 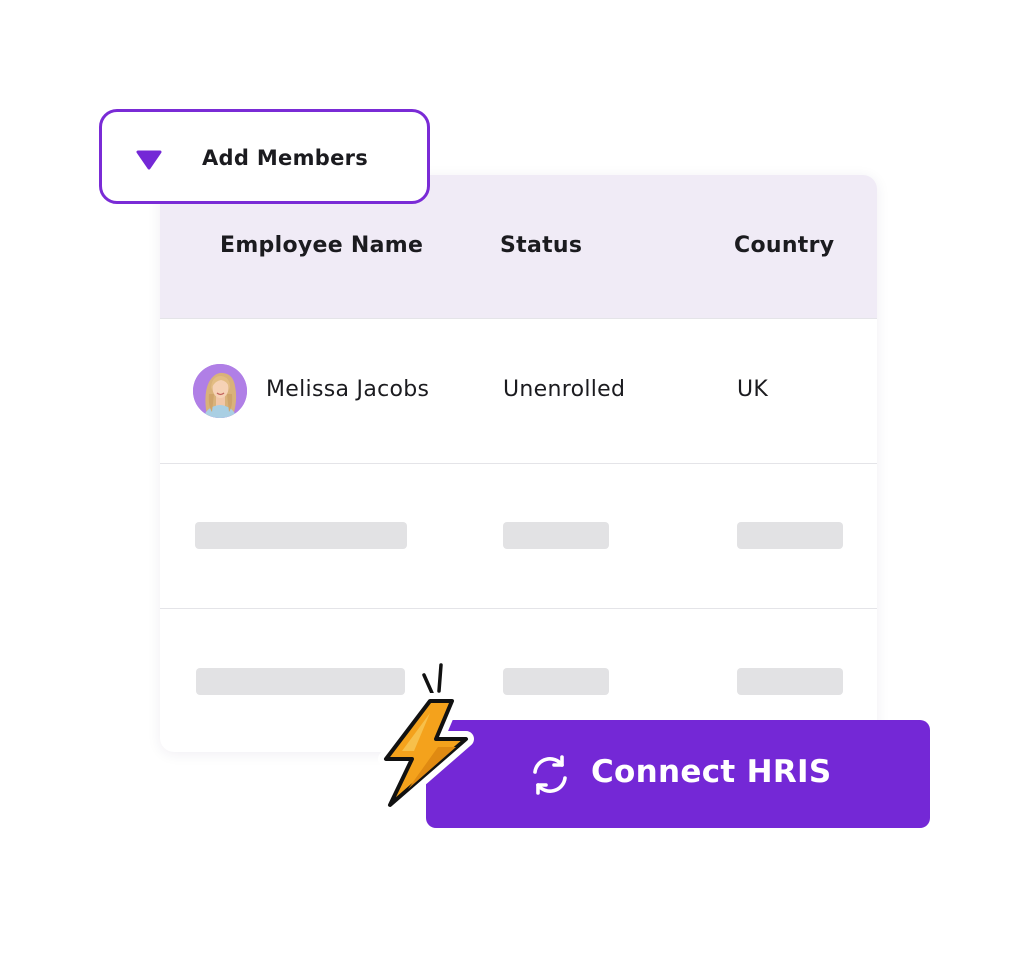 I want to click on lightning-bolt-icon, so click(x=424, y=737).